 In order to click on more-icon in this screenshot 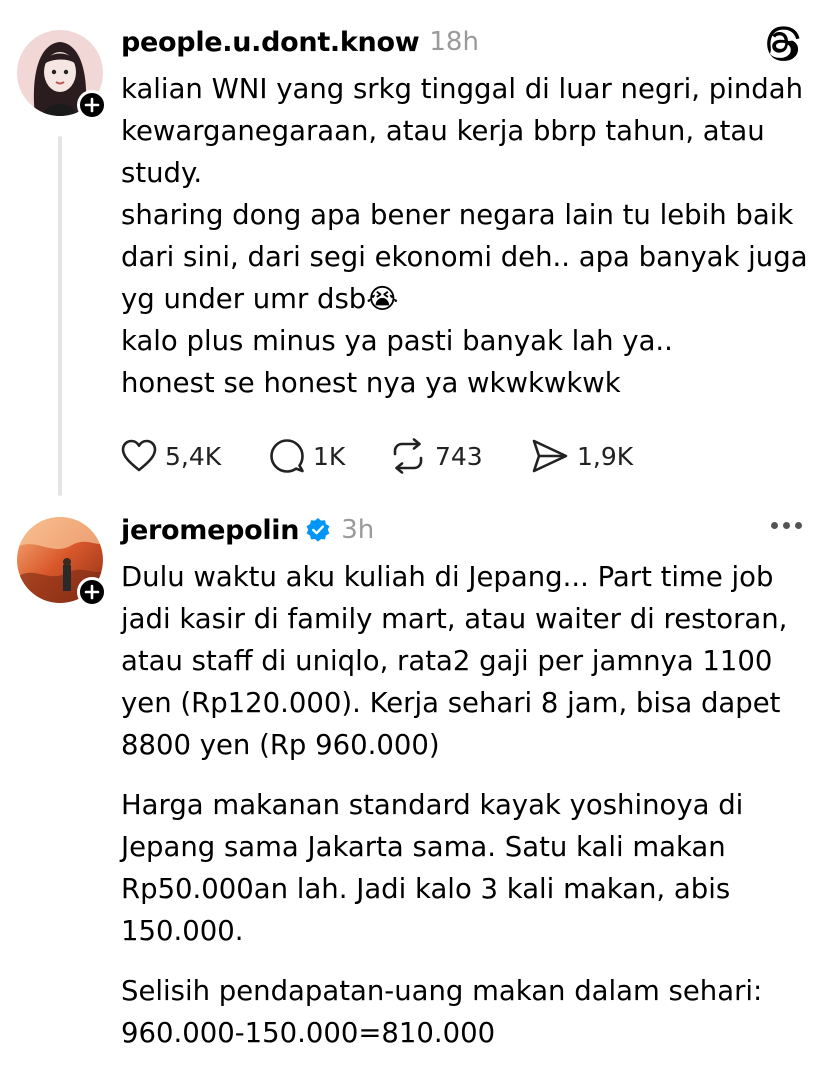, I will do `click(786, 525)`.